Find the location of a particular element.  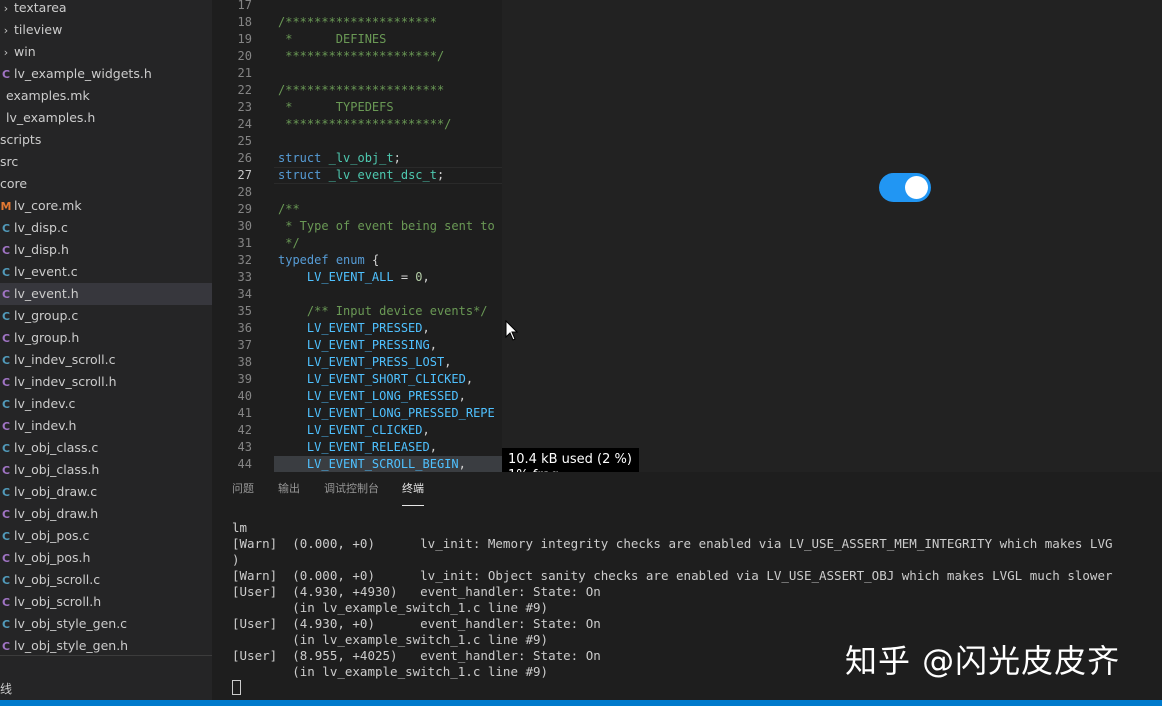

explorer-item: Clv_group.h is located at coordinates (106, 338).